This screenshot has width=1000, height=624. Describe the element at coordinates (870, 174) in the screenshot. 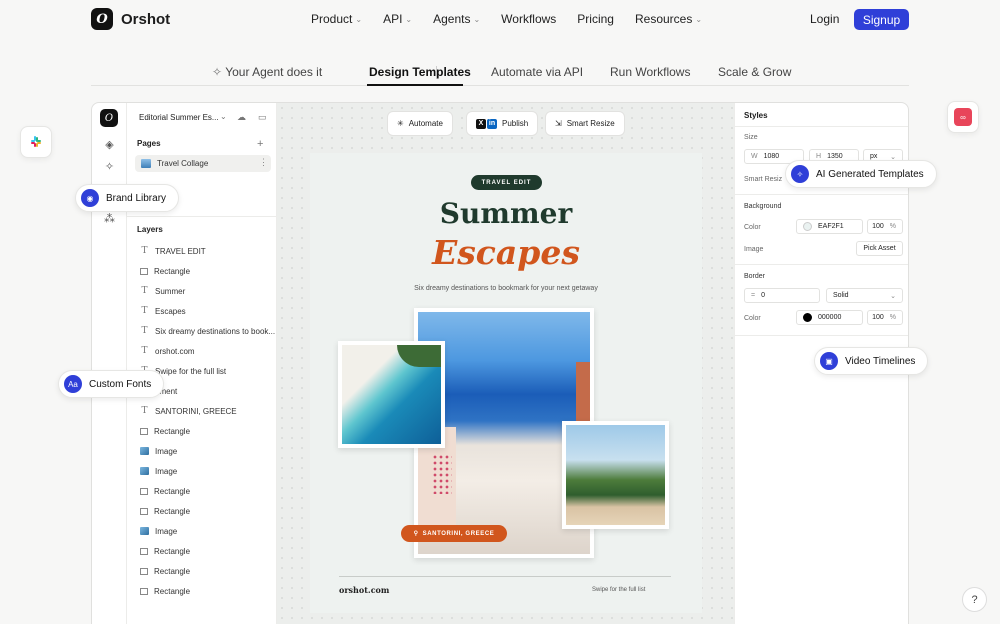

I see `badge-label: AI Generated Templates` at that location.